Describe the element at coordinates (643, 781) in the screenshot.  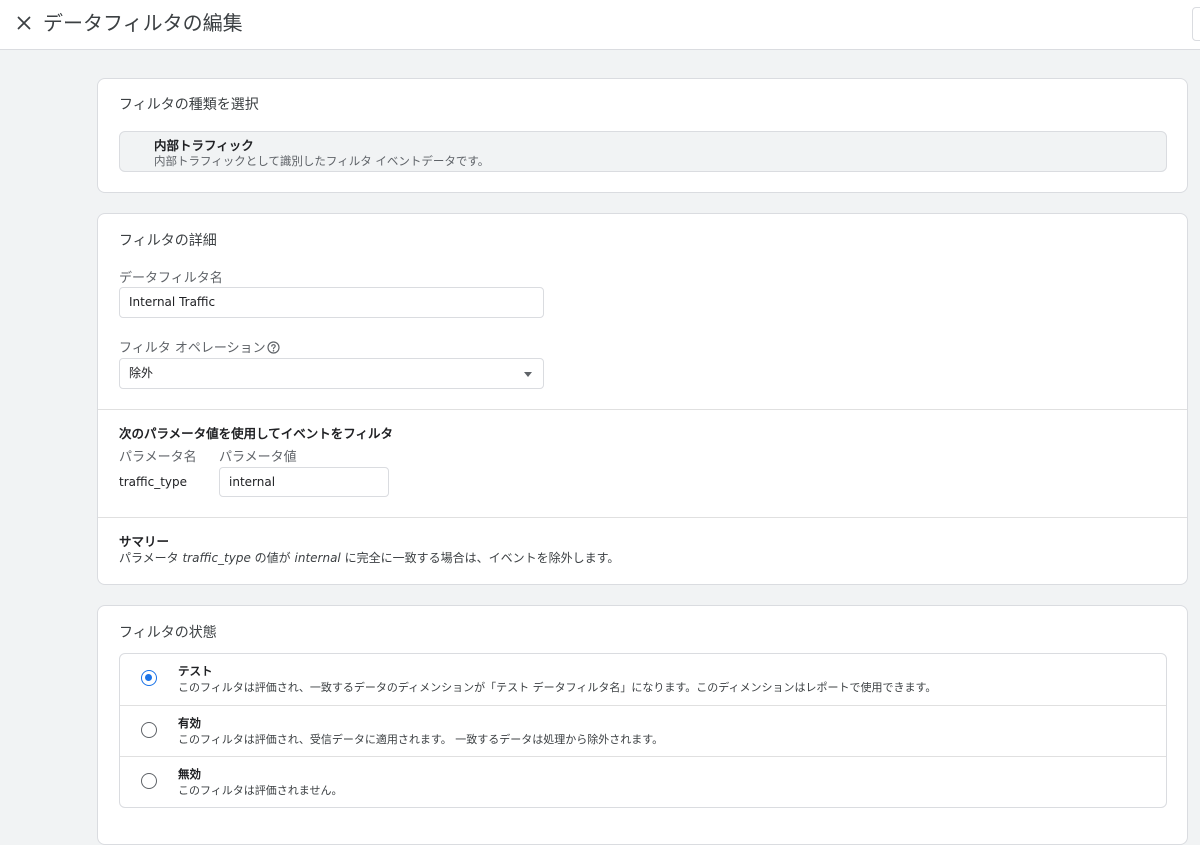
I see `status-option-inactive: 無効 このフィルタは評価されません。` at that location.